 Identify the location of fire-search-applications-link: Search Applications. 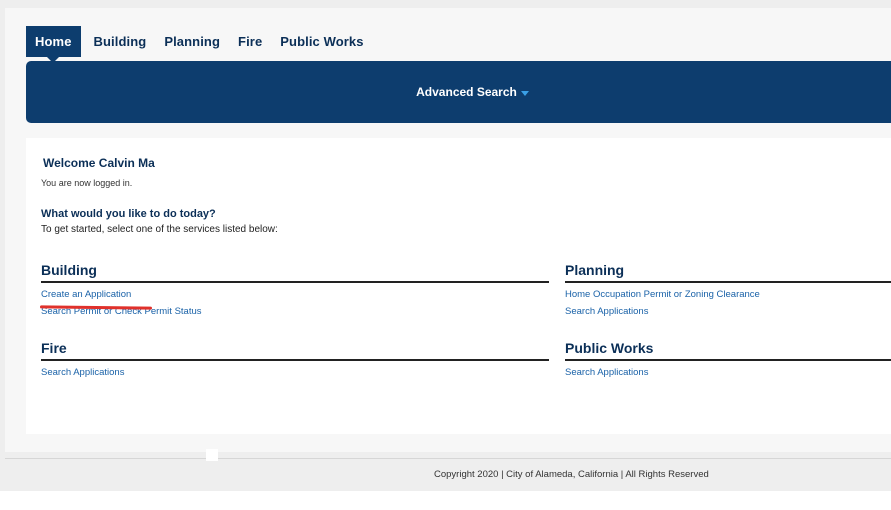
(295, 372).